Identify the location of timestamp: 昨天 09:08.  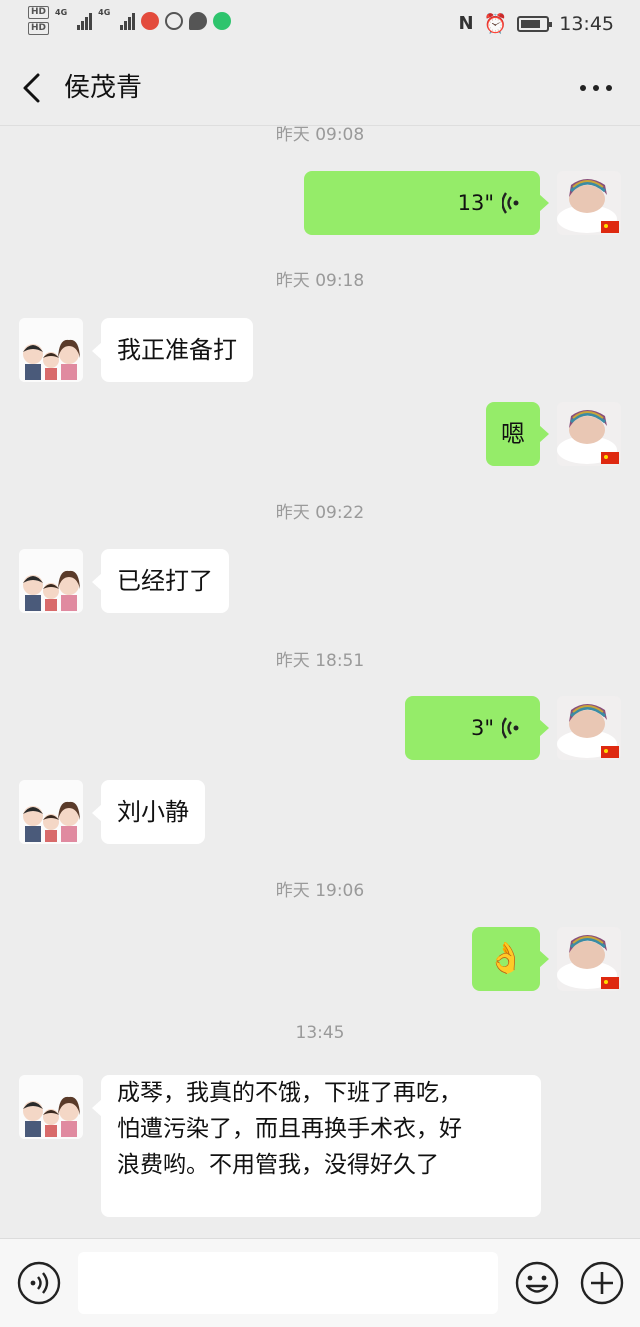
(320, 135).